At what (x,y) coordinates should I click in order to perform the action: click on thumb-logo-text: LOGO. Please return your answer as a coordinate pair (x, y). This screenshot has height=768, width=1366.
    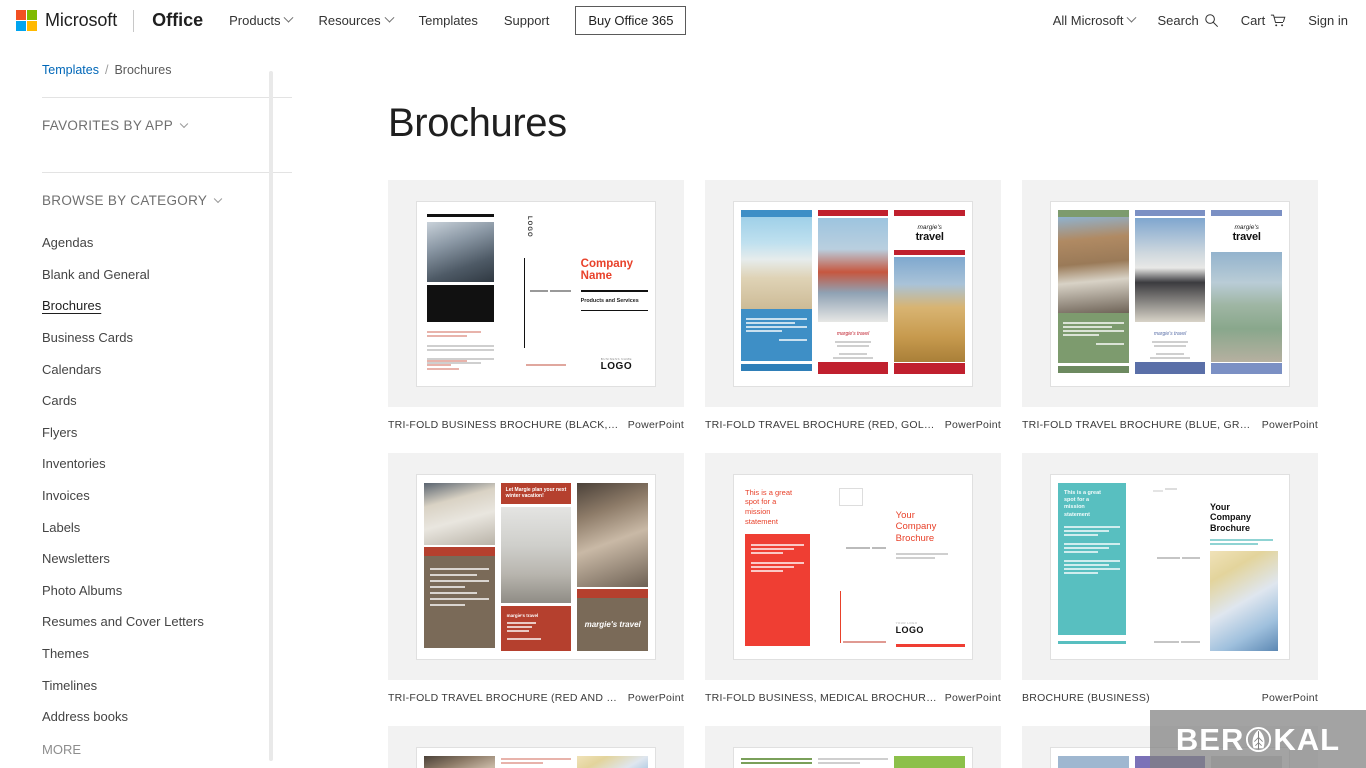
    Looking at the image, I should click on (909, 629).